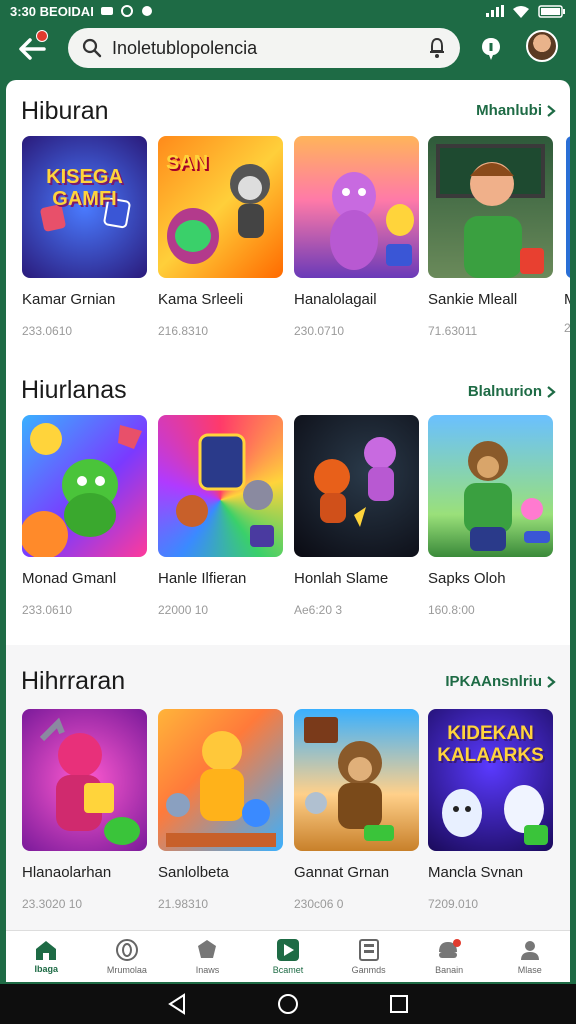 The image size is (576, 1024). What do you see at coordinates (567, 299) in the screenshot?
I see `game-title: M` at bounding box center [567, 299].